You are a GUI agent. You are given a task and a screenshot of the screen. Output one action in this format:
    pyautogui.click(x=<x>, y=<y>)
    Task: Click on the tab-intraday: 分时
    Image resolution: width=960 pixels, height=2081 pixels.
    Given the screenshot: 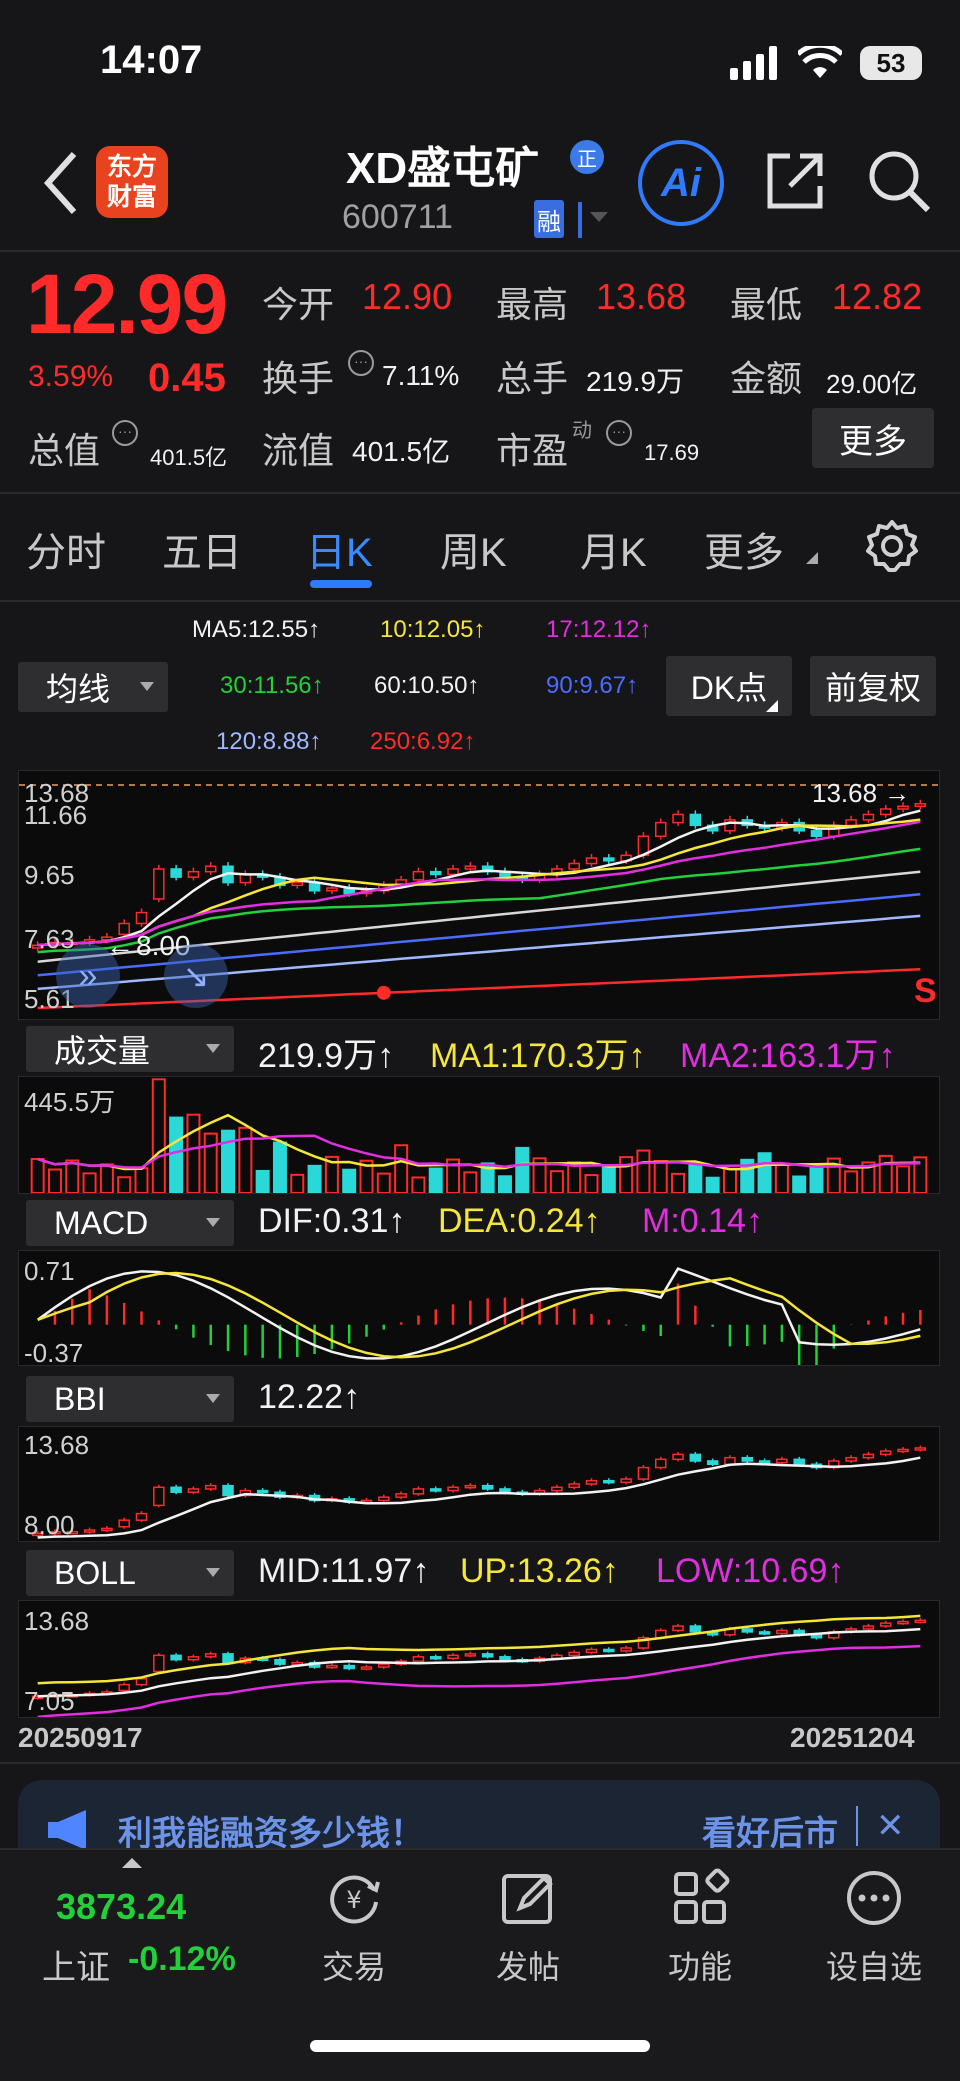 What is the action you would take?
    pyautogui.click(x=66, y=549)
    